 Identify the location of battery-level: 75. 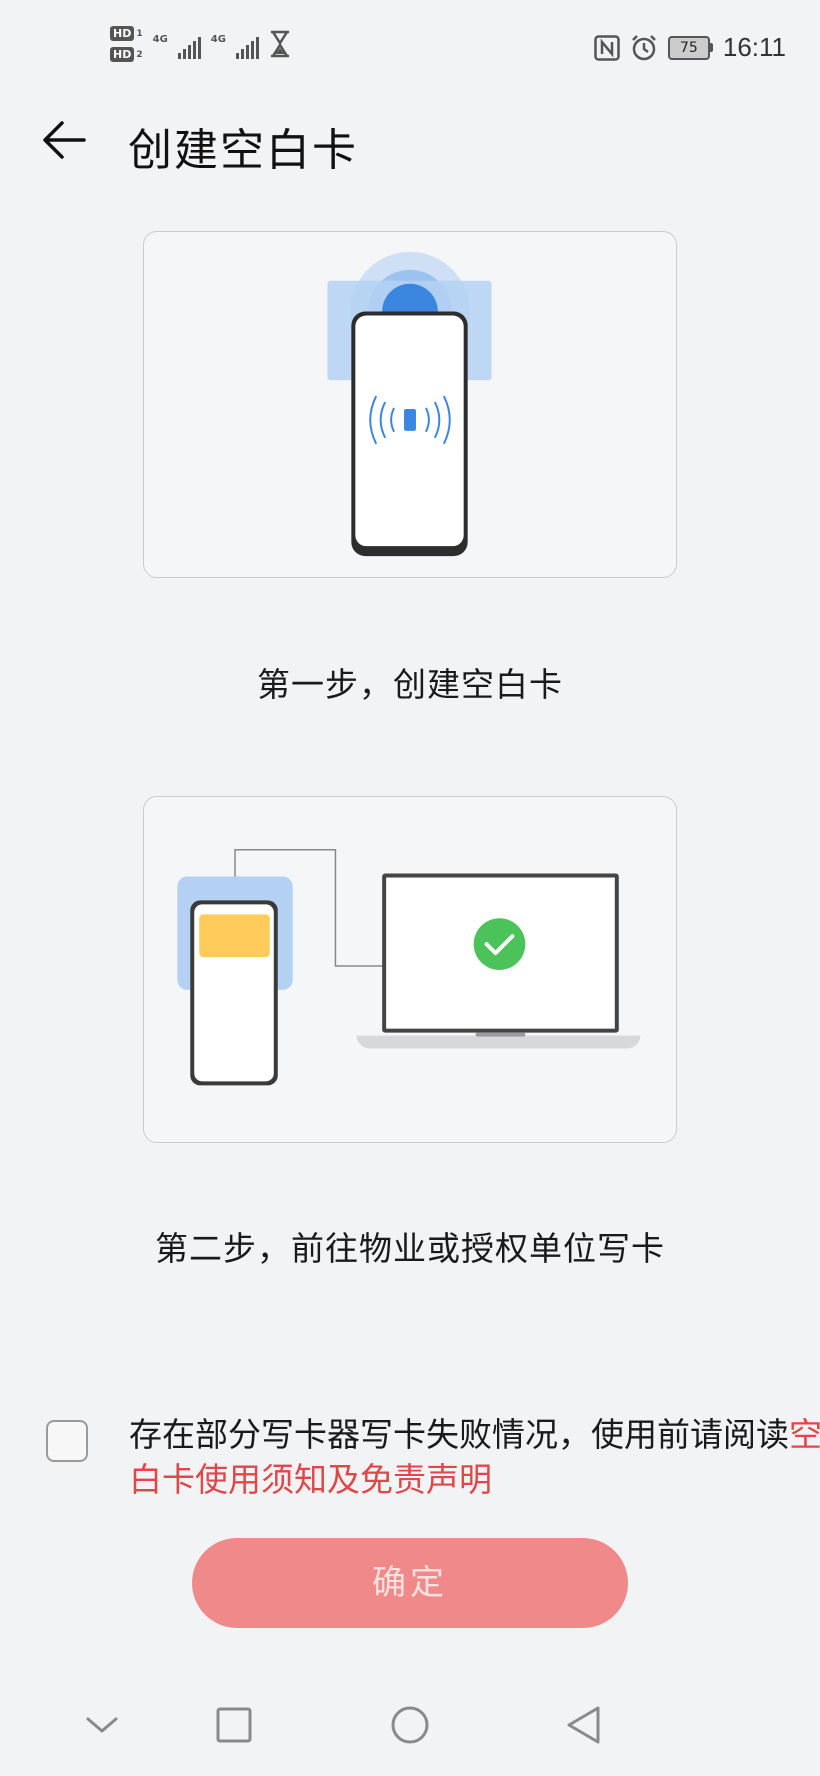
(688, 47).